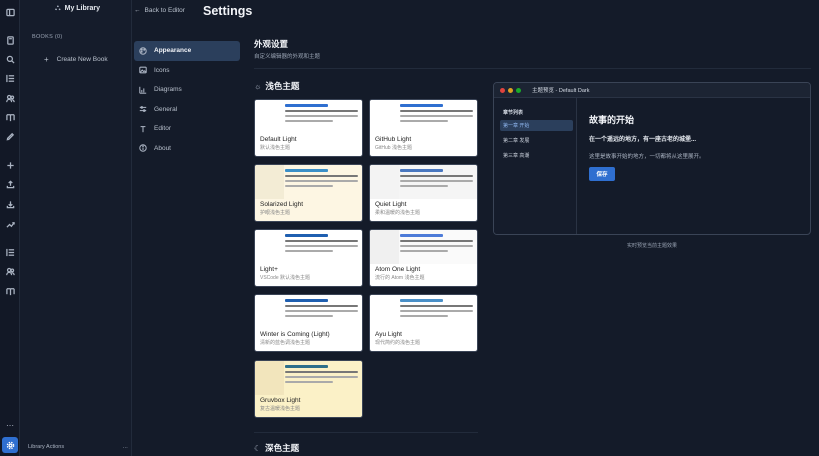 This screenshot has height=456, width=819. Describe the element at coordinates (187, 90) in the screenshot. I see `settings-nav-diagrams: Diagrams` at that location.